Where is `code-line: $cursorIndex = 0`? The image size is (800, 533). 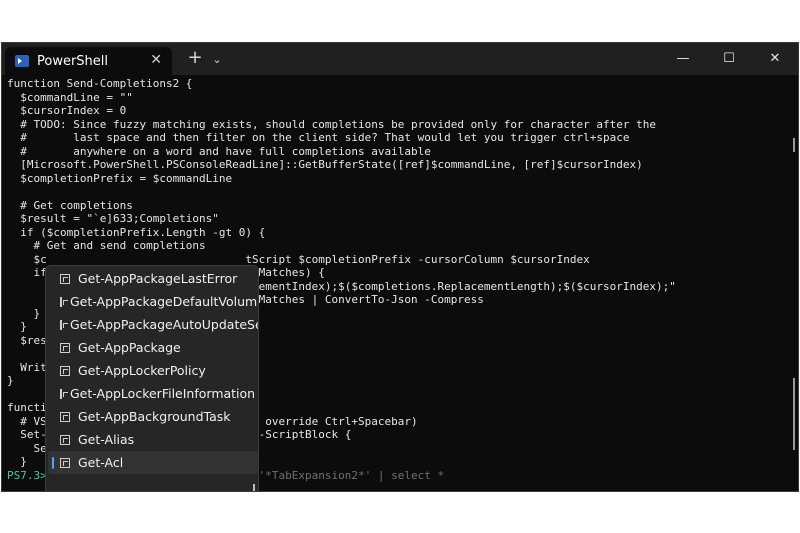 code-line: $cursorIndex = 0 is located at coordinates (67, 110).